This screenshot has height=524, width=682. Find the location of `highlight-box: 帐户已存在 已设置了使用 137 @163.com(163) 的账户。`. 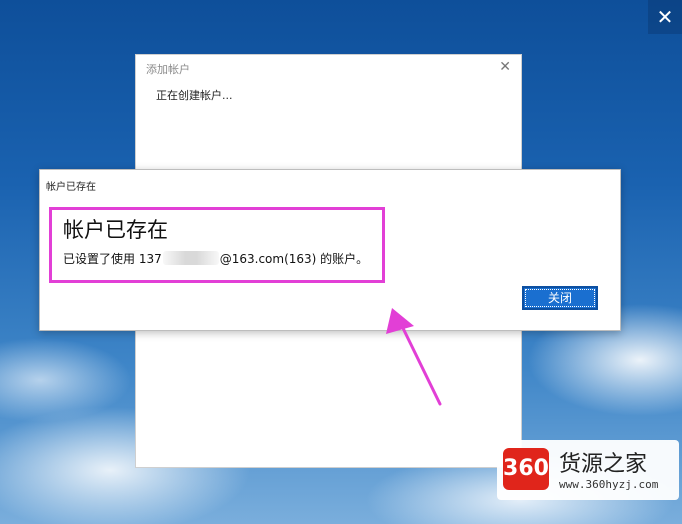

highlight-box: 帐户已存在 已设置了使用 137 @163.com(163) 的账户。 is located at coordinates (217, 245).